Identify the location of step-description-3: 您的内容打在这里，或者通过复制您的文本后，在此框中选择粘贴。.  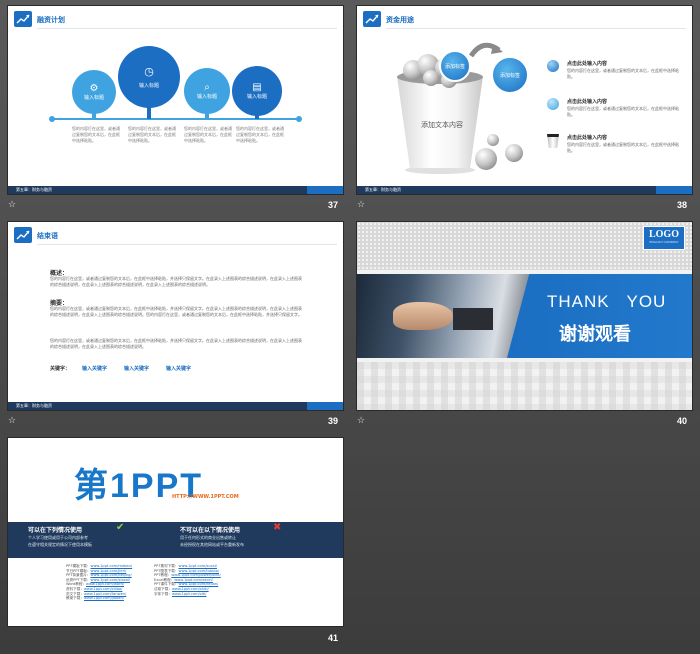
(208, 134).